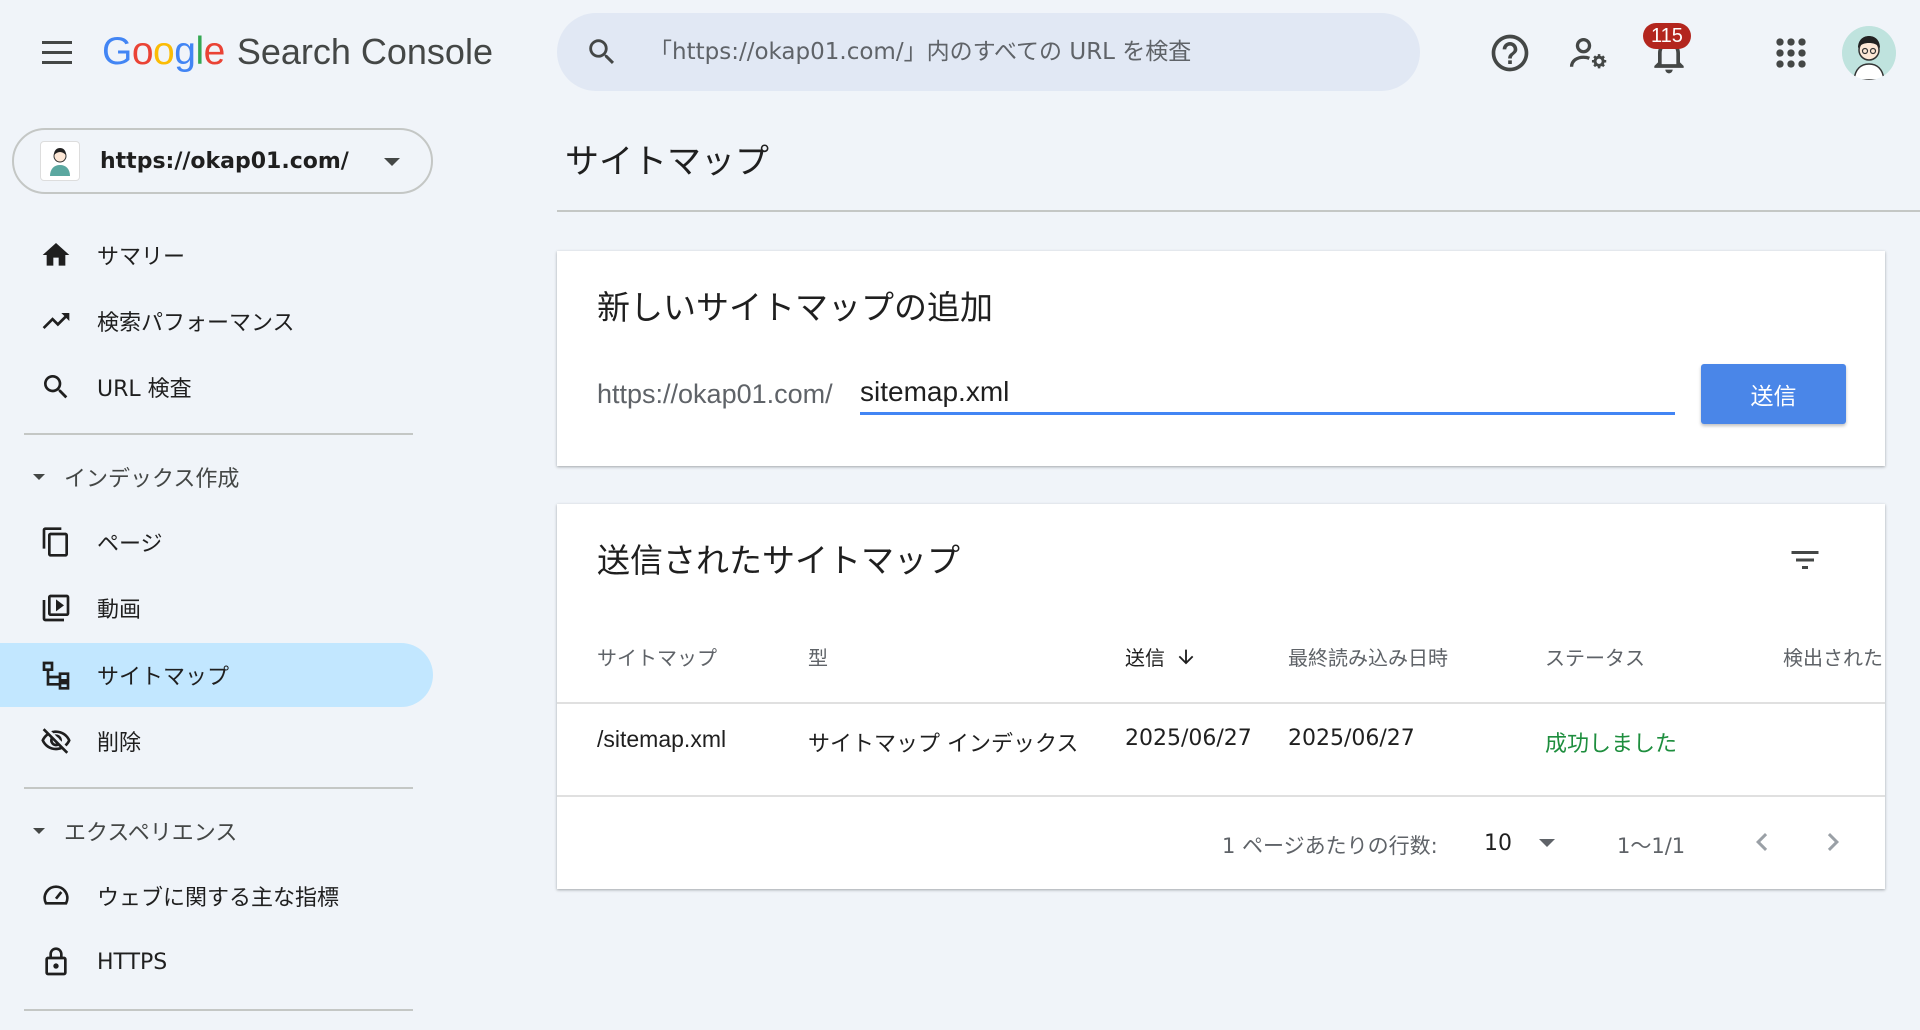 The width and height of the screenshot is (1920, 1030). I want to click on visibility-off-icon, so click(56, 741).